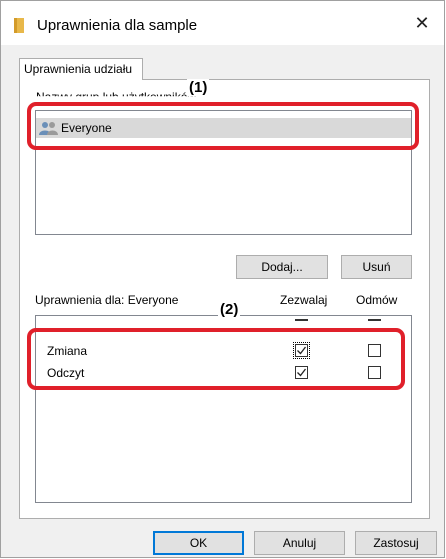 This screenshot has width=446, height=559. What do you see at coordinates (304, 300) in the screenshot?
I see `allow-column-header: Zezwalaj` at bounding box center [304, 300].